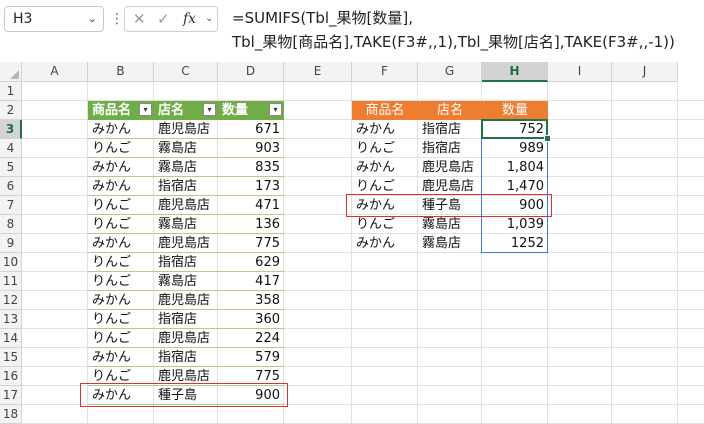  I want to click on row-header-1: 1, so click(11, 91).